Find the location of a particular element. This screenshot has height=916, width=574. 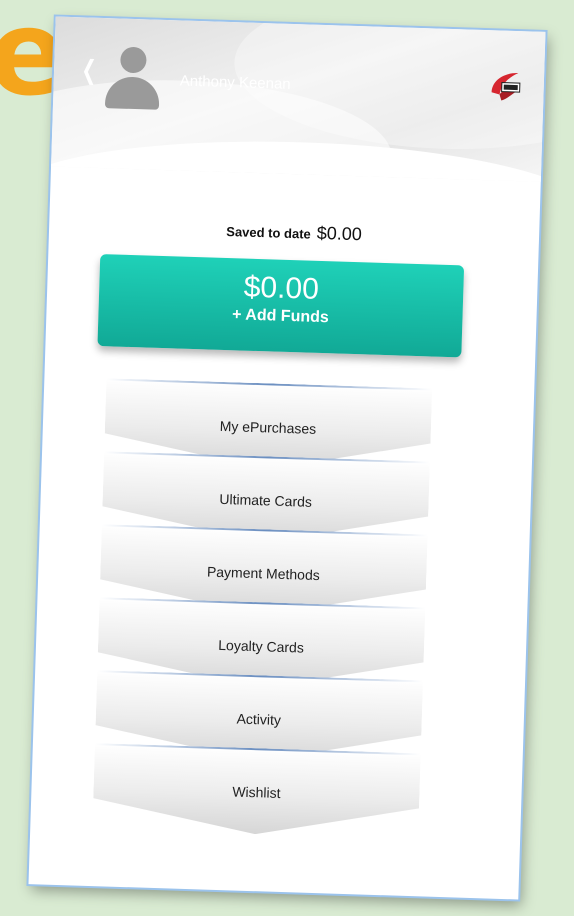

menu-item-label: Payment Methods is located at coordinates (263, 573).